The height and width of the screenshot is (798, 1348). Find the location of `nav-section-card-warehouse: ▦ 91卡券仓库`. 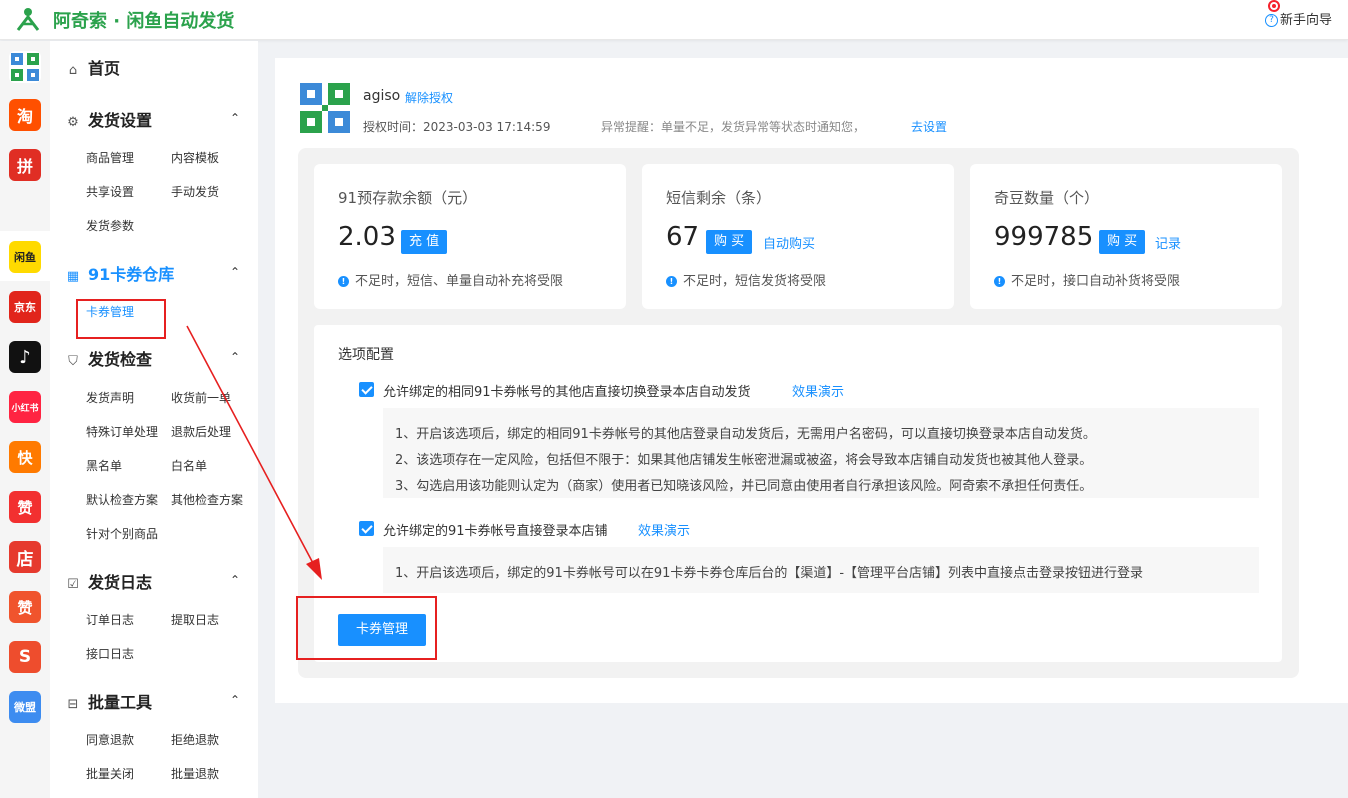

nav-section-card-warehouse: ▦ 91卡券仓库 is located at coordinates (120, 273).